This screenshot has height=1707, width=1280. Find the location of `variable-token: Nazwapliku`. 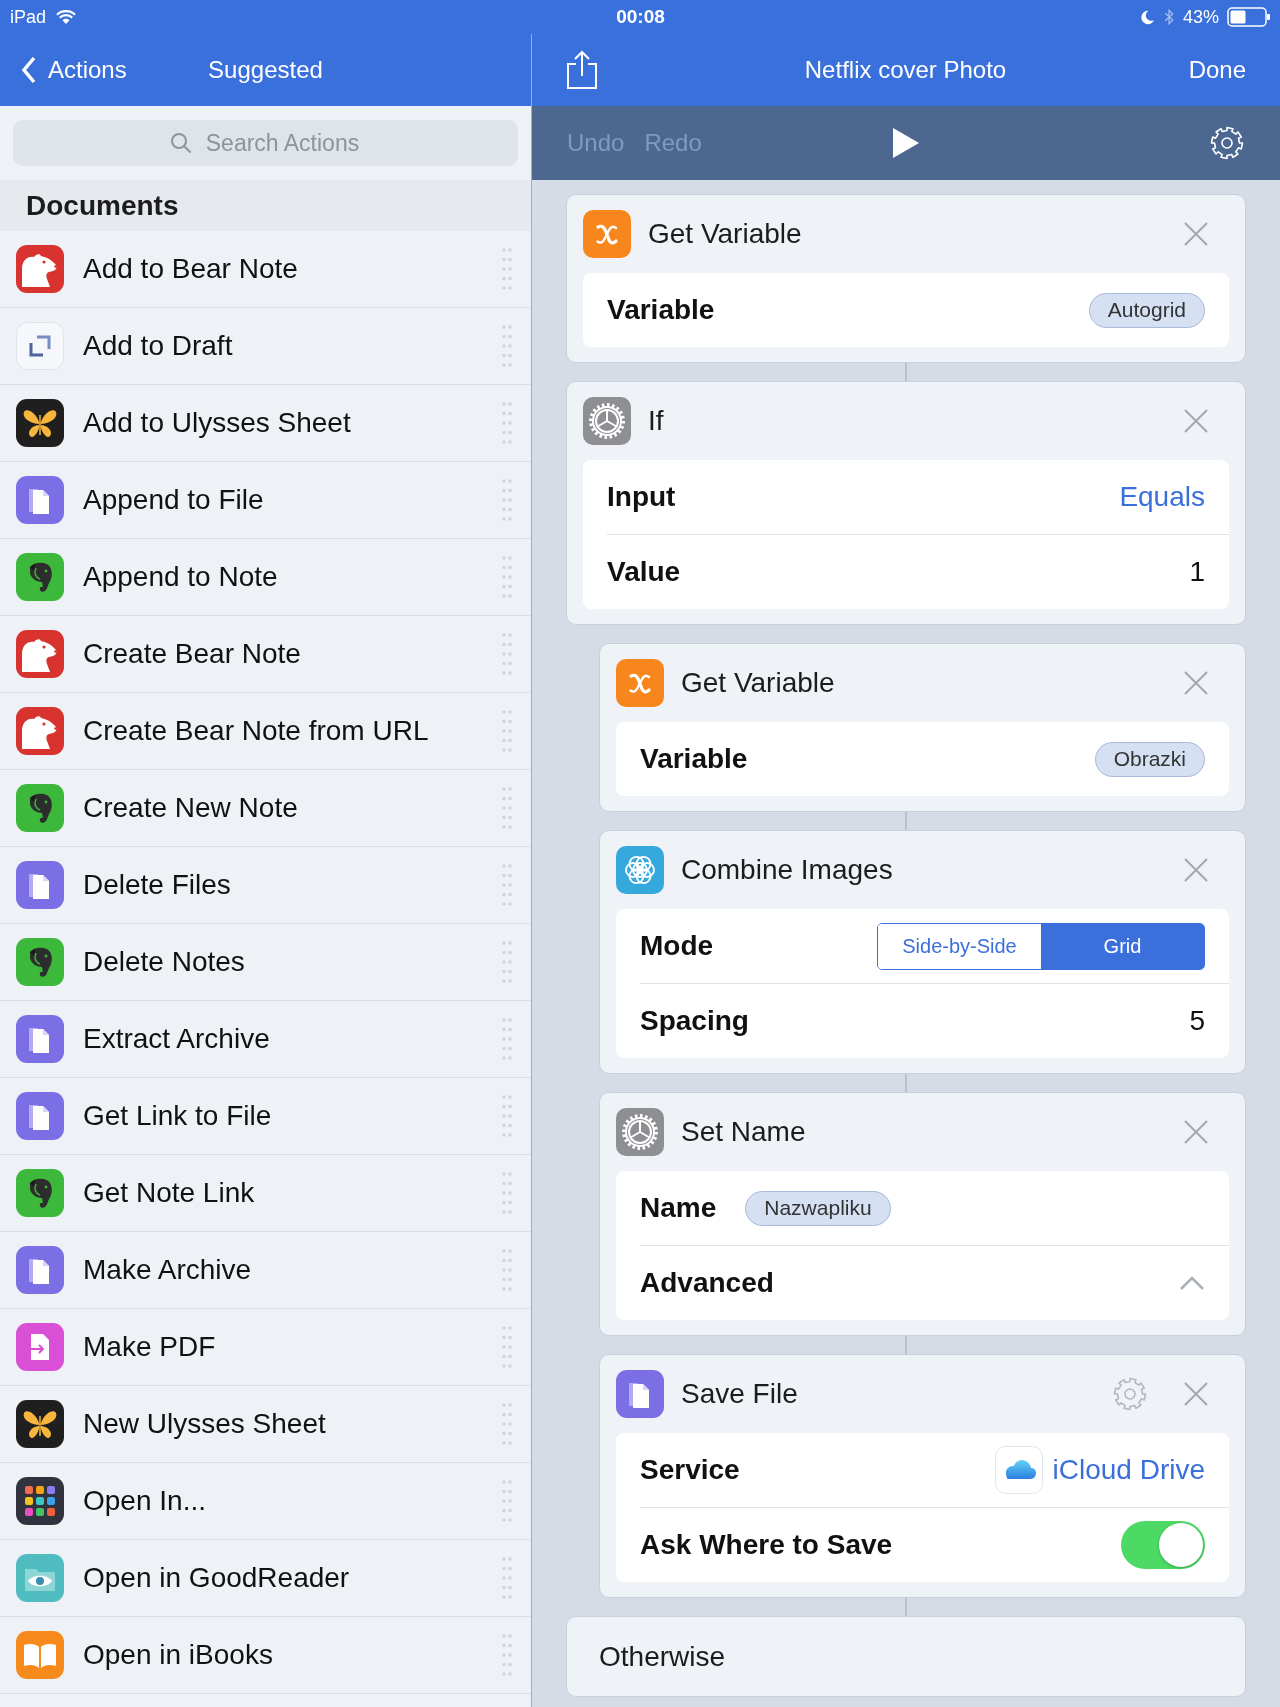

variable-token: Nazwapliku is located at coordinates (818, 1208).